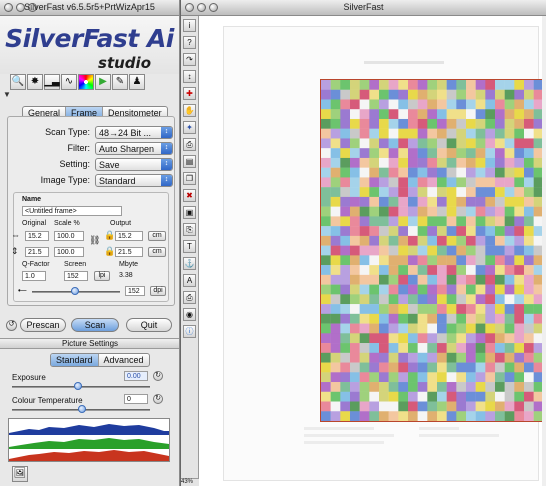  Describe the element at coordinates (89, 45) in the screenshot. I see `silverfast-logo: SilverFast Ai studio` at that location.